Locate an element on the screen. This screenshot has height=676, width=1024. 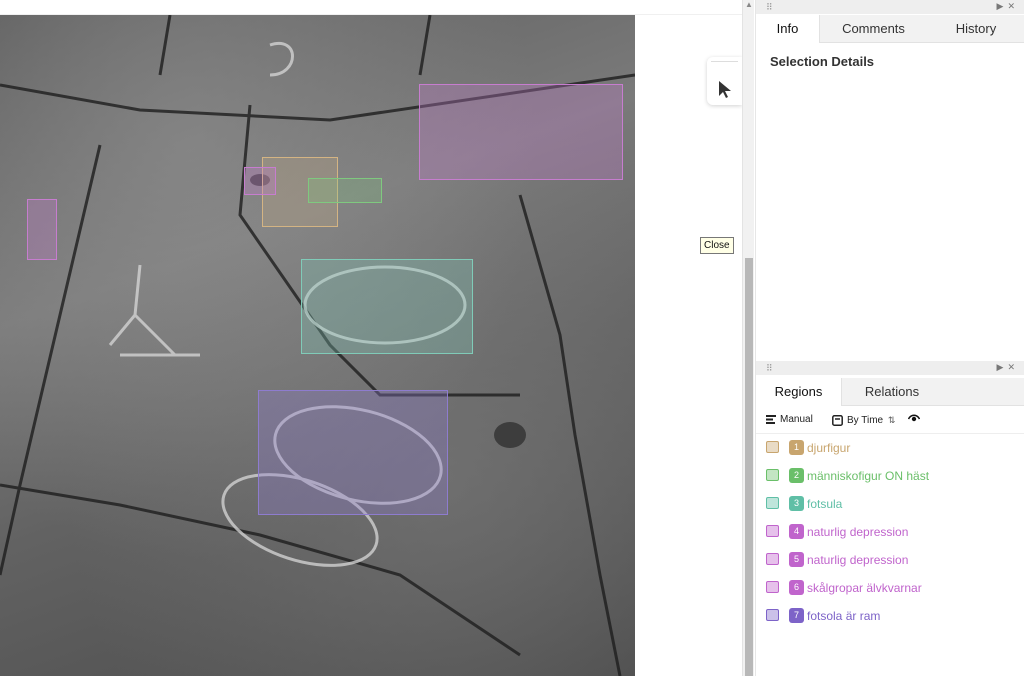
by-time-label: By Time is located at coordinates (865, 420).